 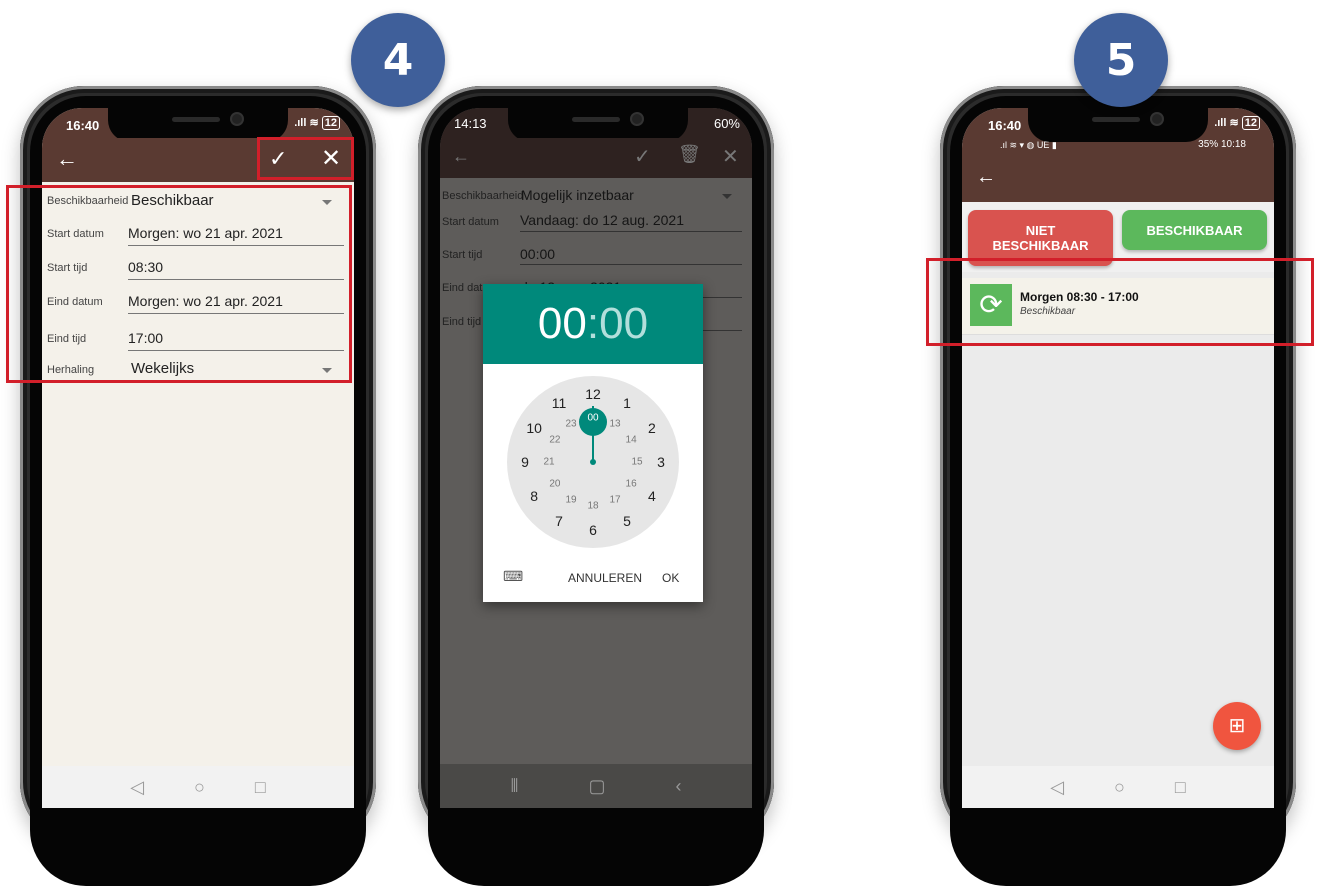 I want to click on clock-hour-number: 1, so click(x=627, y=403).